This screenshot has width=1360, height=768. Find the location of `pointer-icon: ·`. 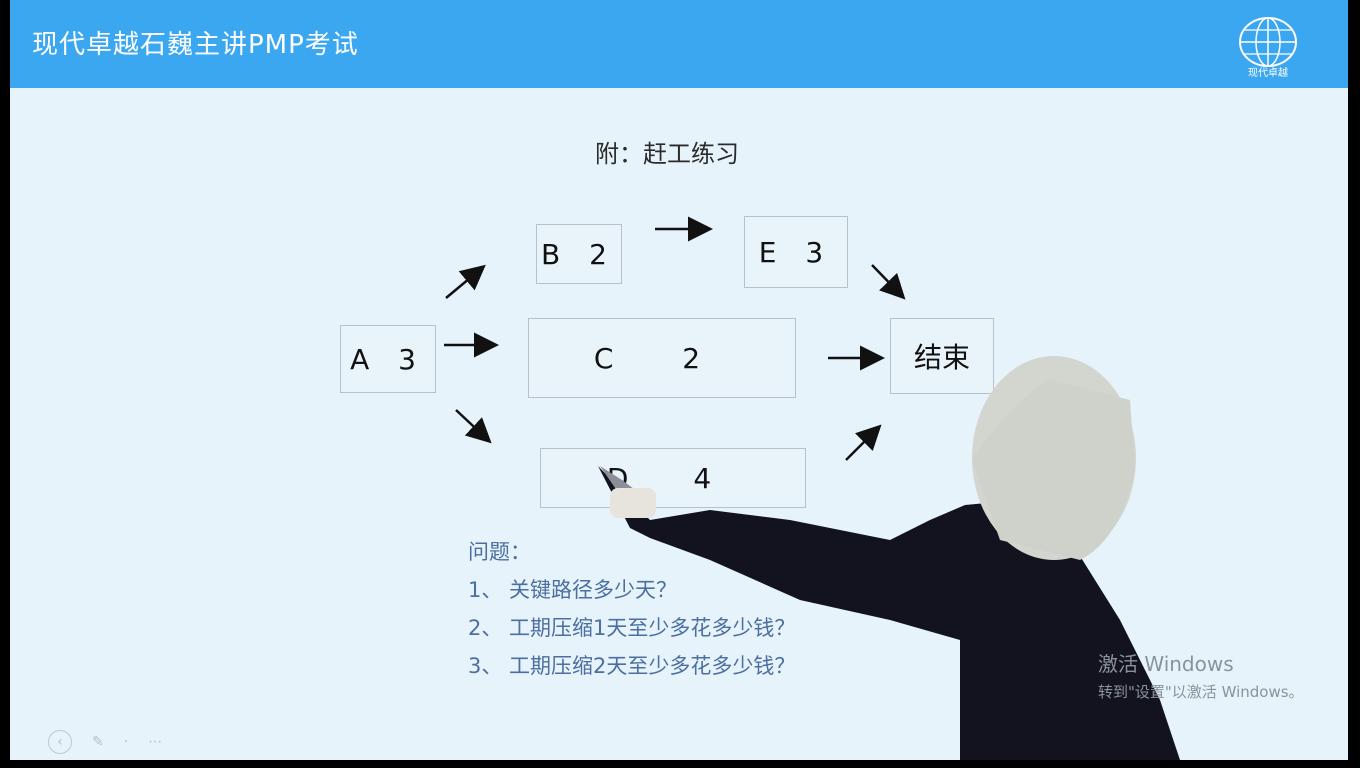

pointer-icon: · is located at coordinates (126, 742).